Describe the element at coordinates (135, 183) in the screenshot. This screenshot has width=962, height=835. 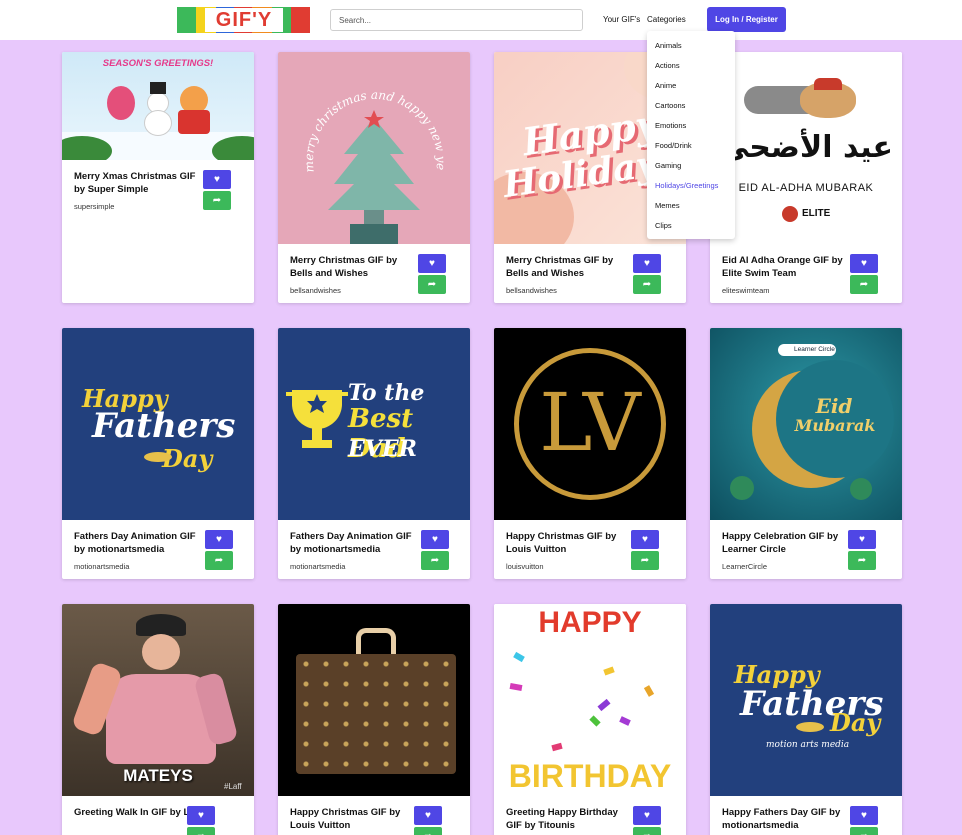
I see `gif-title: Merry Xmas Christmas GIF by Super Simple` at that location.